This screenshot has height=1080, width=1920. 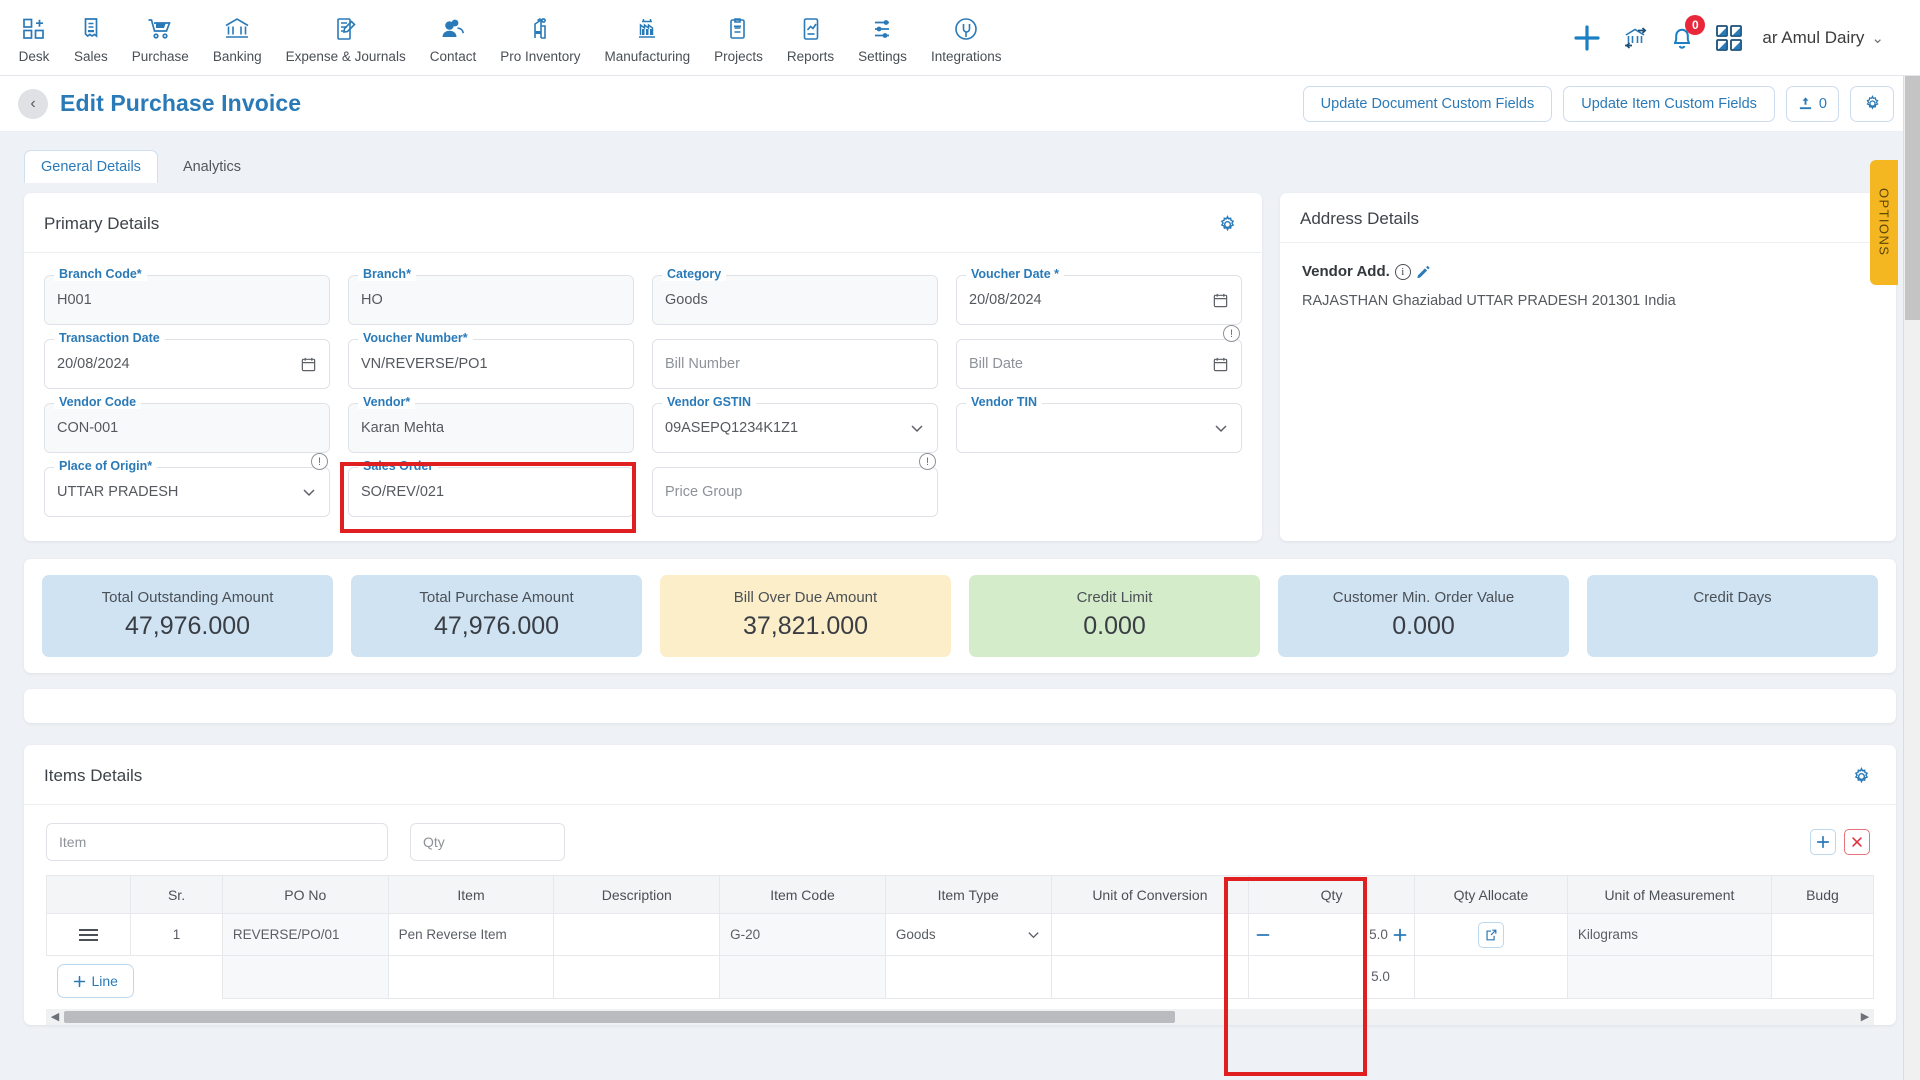 I want to click on nav-item-contact: Contact, so click(x=453, y=38).